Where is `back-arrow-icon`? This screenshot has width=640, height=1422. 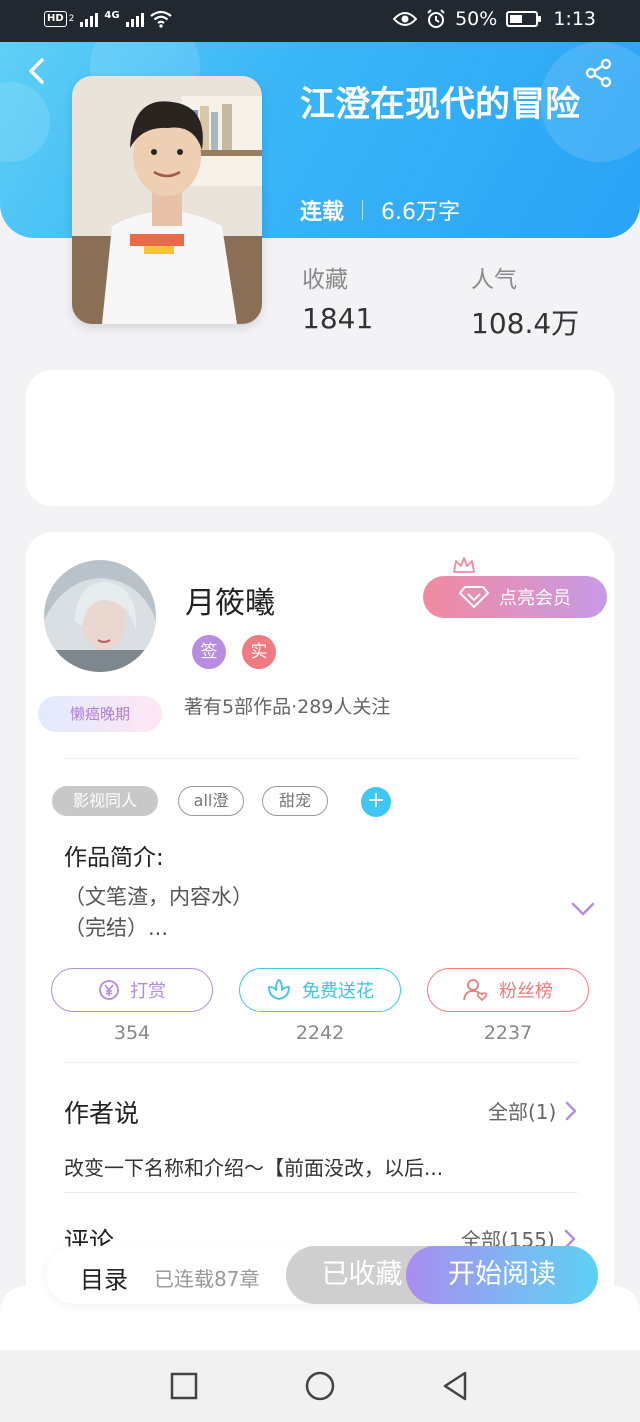 back-arrow-icon is located at coordinates (36, 71).